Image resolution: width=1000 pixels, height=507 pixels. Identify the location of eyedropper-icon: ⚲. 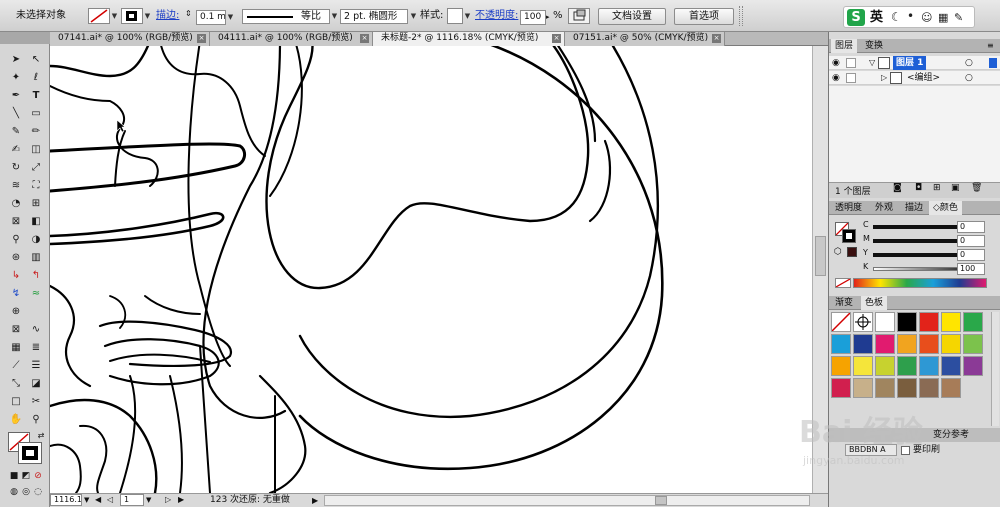
(16, 240).